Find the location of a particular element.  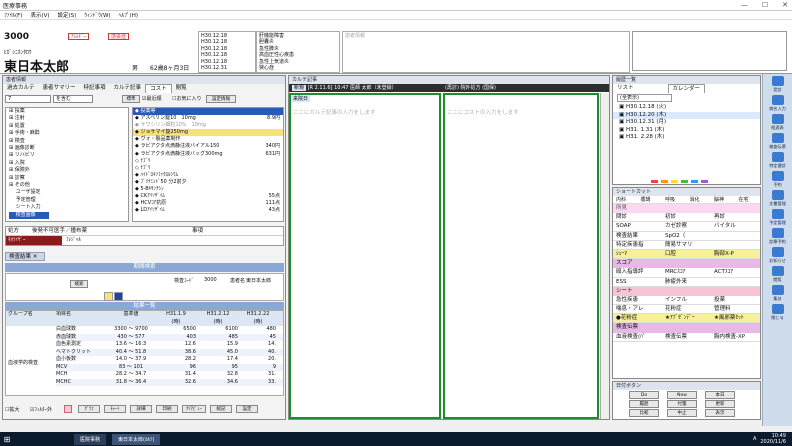

menu-help: ﾍﾙﾌﾟ(H) is located at coordinates (128, 15).